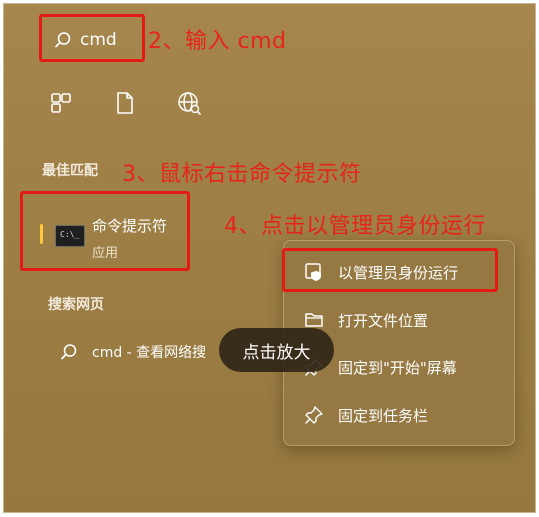 The height and width of the screenshot is (517, 539). Describe the element at coordinates (105, 231) in the screenshot. I see `highlight-box-best-match` at that location.